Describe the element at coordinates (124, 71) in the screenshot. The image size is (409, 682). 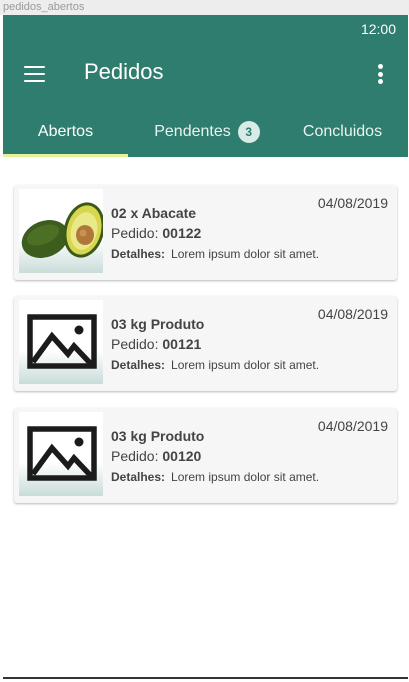
I see `page-title: Pedidos` at that location.